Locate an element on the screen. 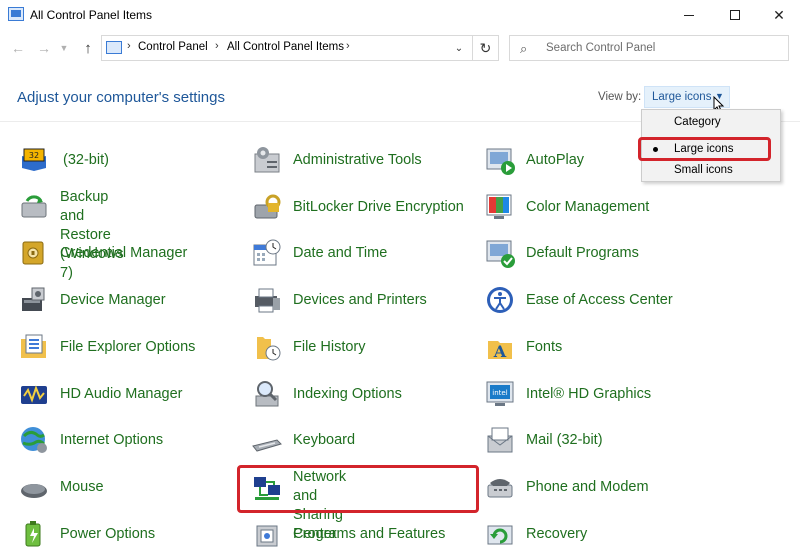  item-label: Administrative Tools is located at coordinates (357, 160).